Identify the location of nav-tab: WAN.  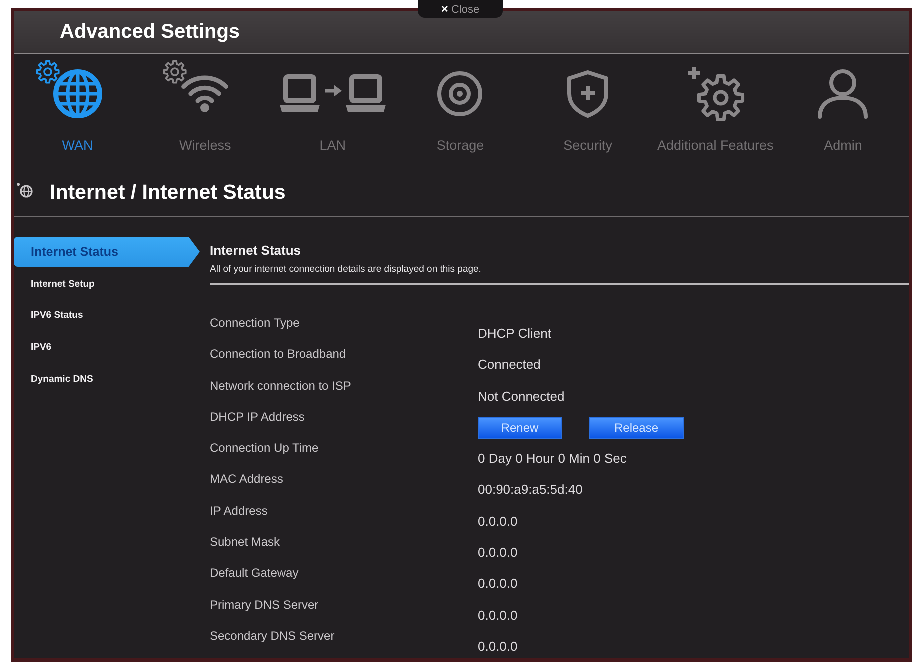
(77, 104).